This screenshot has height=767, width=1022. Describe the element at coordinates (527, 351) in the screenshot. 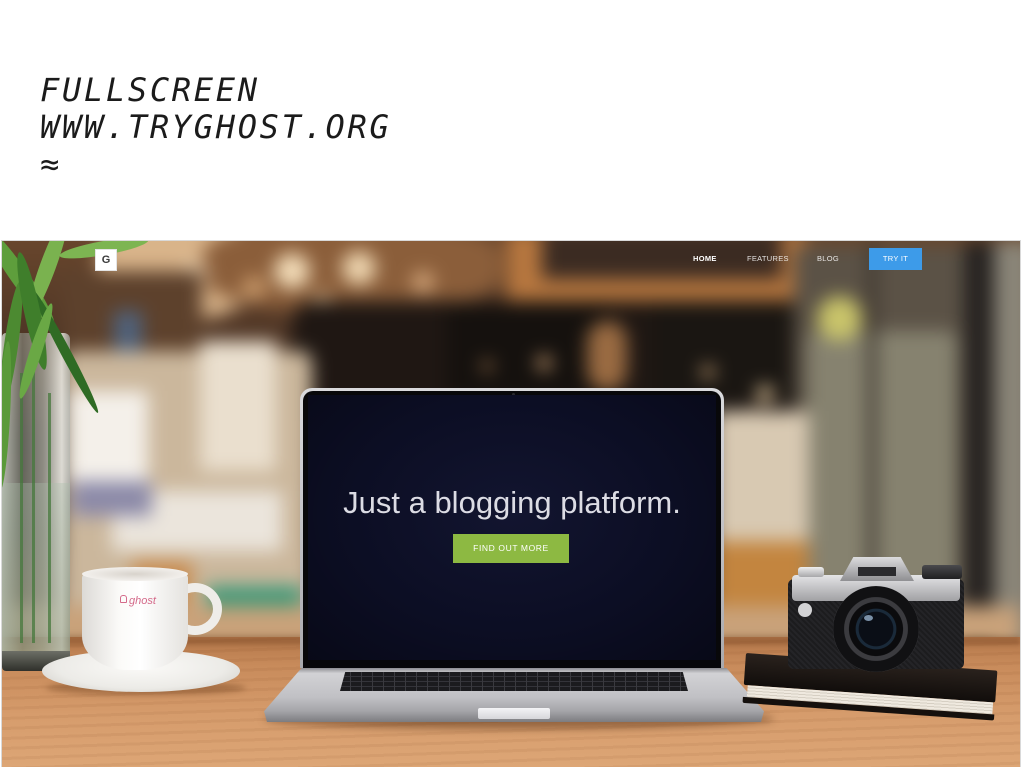

I see `chalkboard-left` at that location.